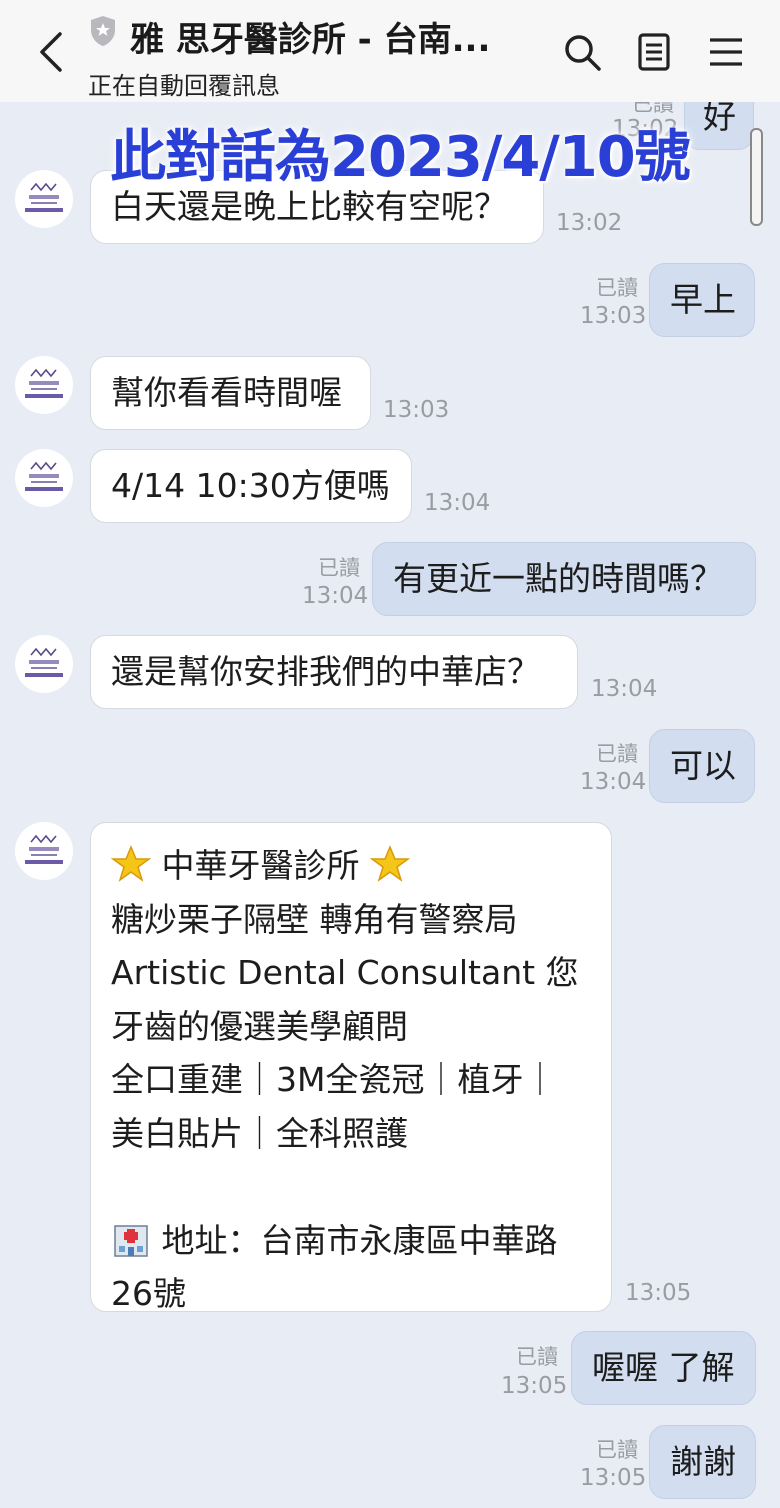  What do you see at coordinates (582, 52) in the screenshot?
I see `search-icon` at bounding box center [582, 52].